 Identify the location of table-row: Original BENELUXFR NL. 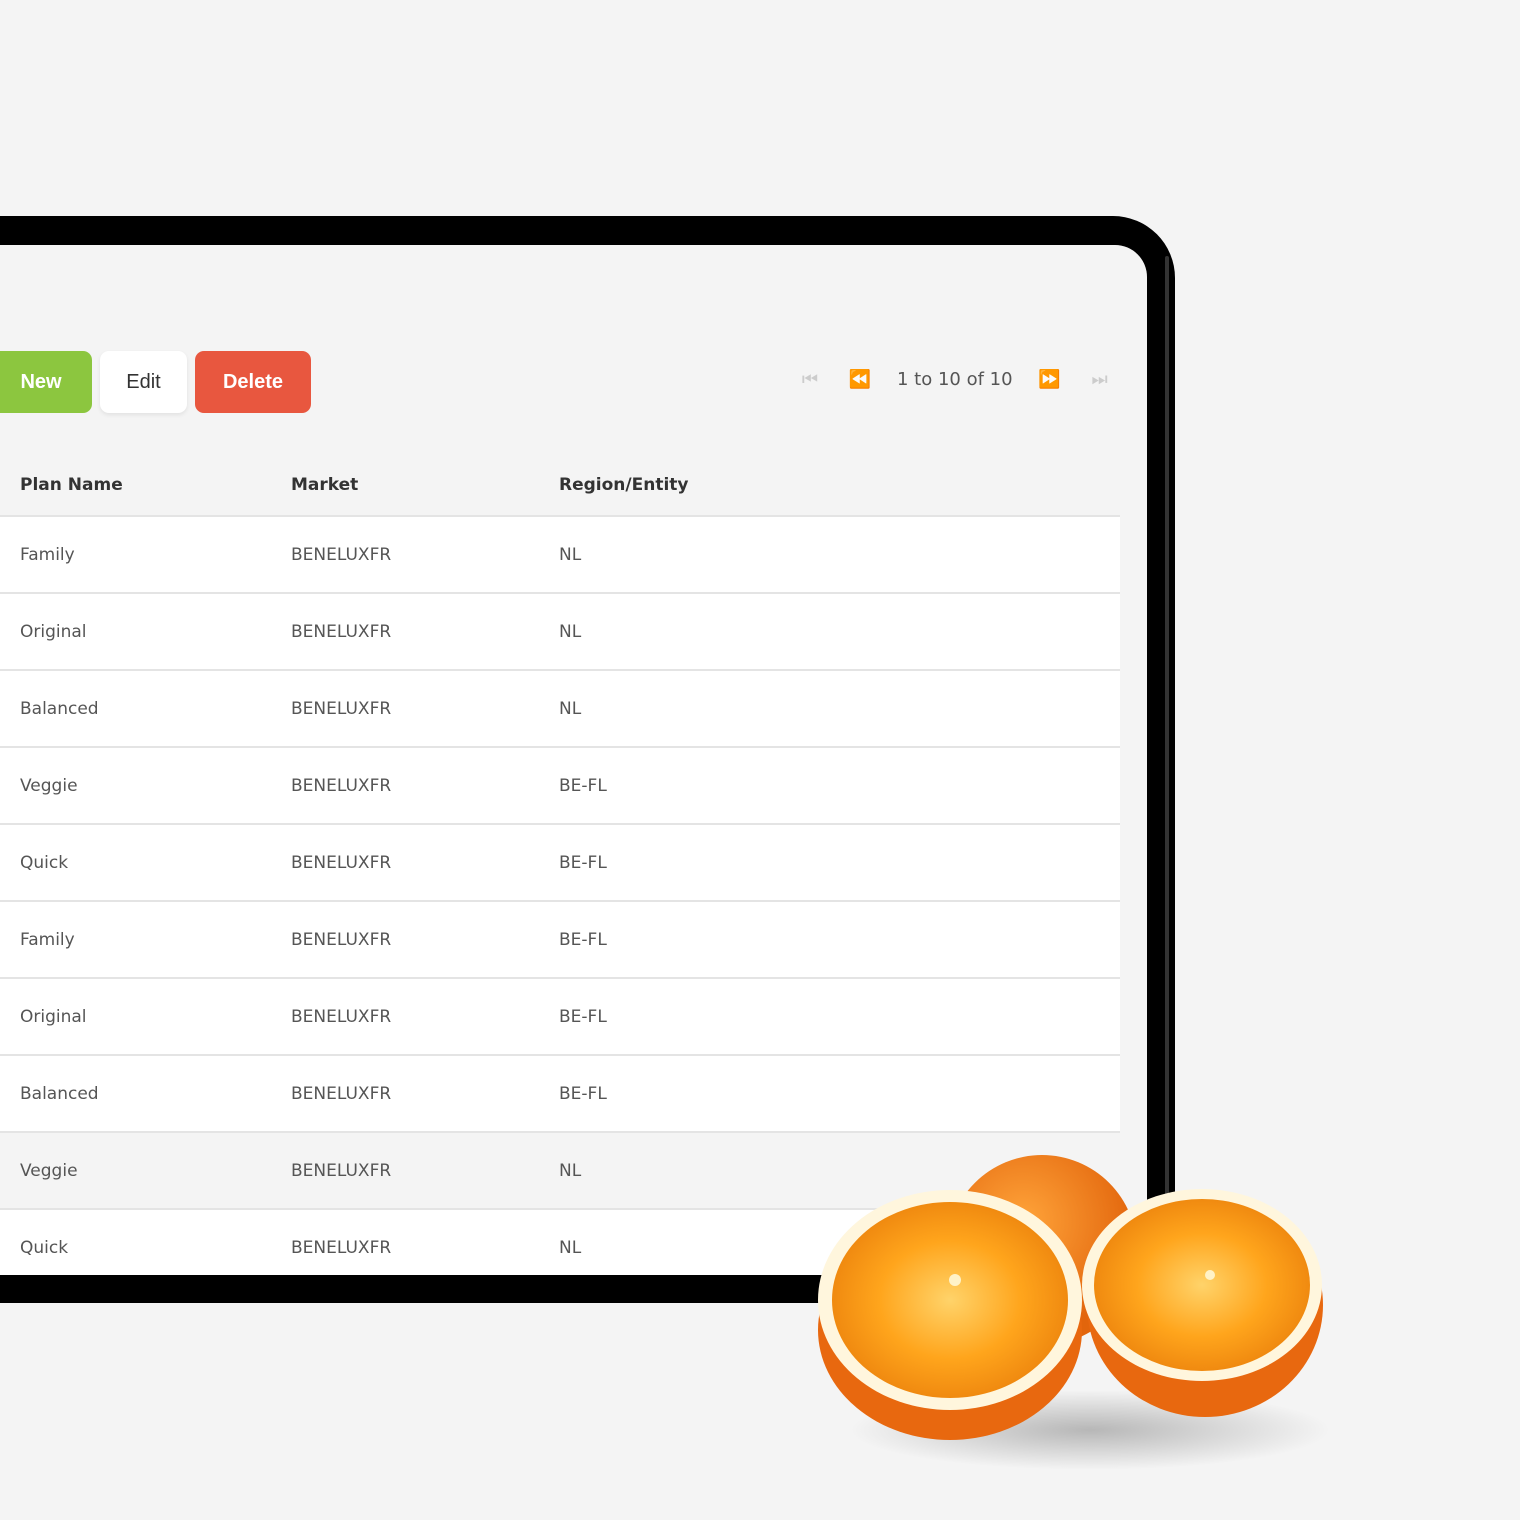
(560, 632).